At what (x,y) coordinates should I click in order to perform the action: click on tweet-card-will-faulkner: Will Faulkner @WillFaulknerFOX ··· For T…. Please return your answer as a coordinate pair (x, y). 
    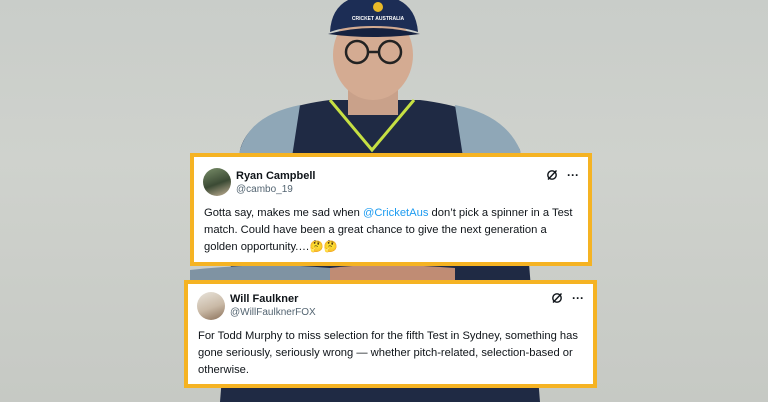
    Looking at the image, I should click on (390, 334).